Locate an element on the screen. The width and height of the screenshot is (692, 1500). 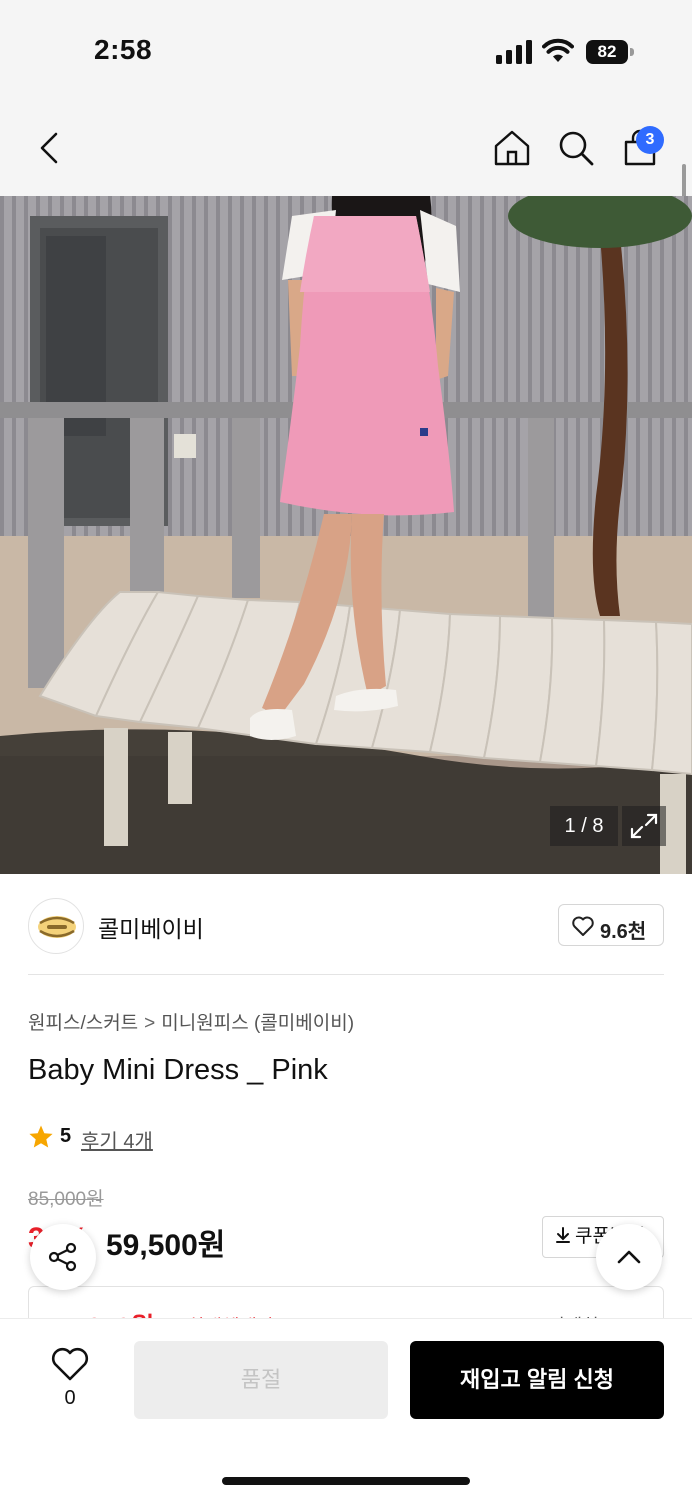
wishlist-heart-icon is located at coordinates (70, 1364).